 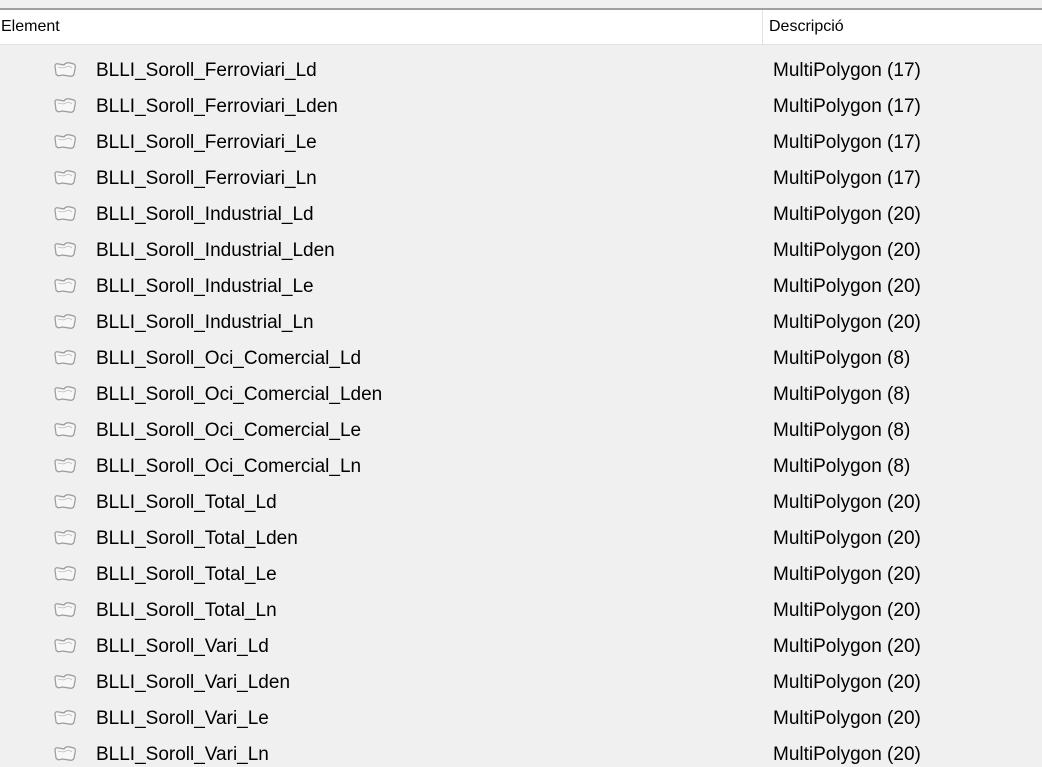 What do you see at coordinates (182, 752) in the screenshot?
I see `layer-name: BLLI_Soroll_Vari_Ln` at bounding box center [182, 752].